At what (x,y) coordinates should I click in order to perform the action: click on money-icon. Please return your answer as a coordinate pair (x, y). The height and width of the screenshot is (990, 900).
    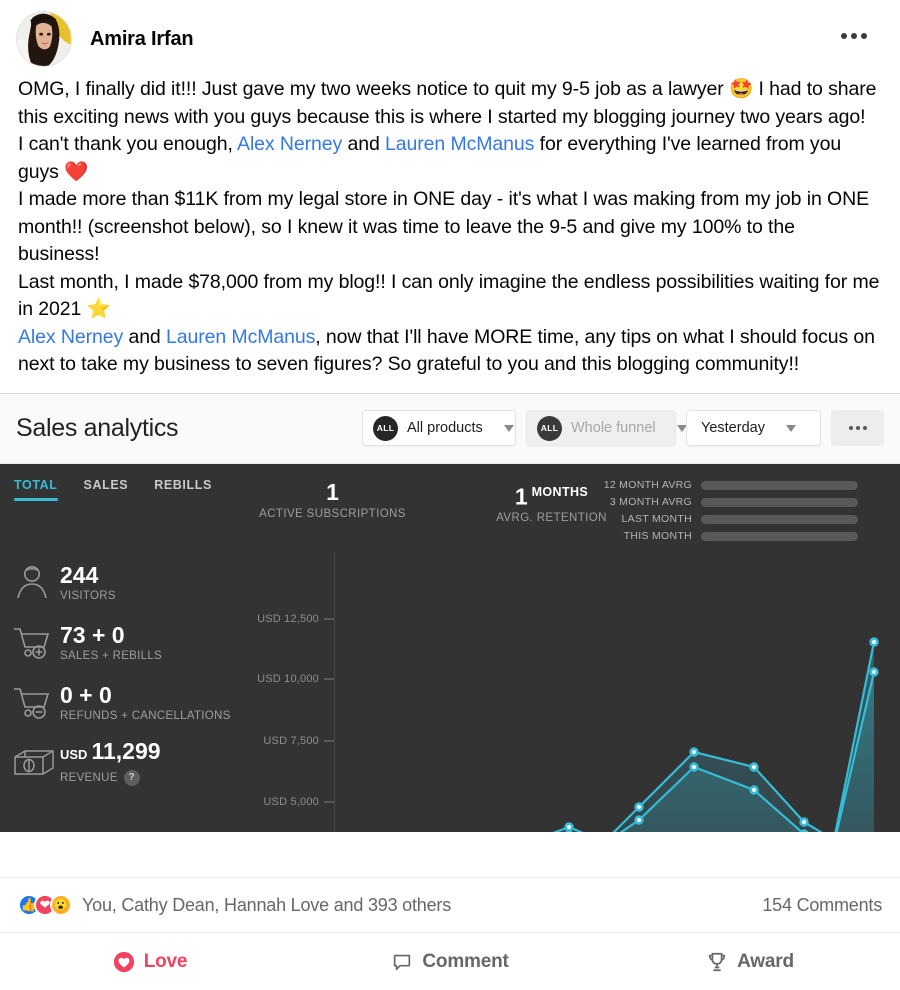
    Looking at the image, I should click on (36, 762).